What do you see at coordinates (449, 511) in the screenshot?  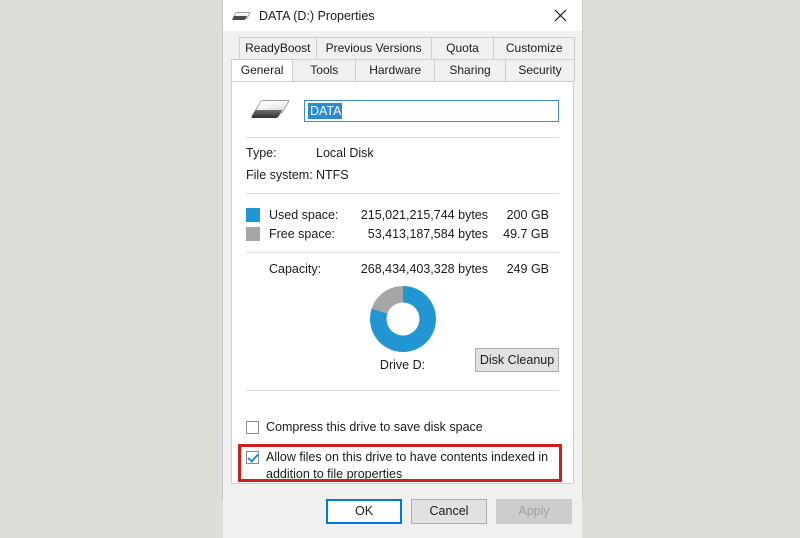 I see `cancel-button: Cancel` at bounding box center [449, 511].